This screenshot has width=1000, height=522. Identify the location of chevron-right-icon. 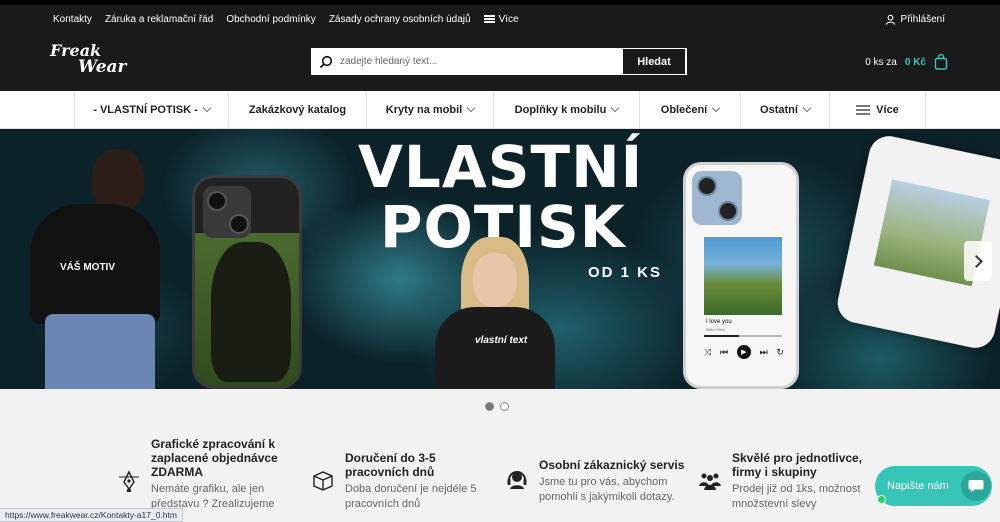
(976, 261).